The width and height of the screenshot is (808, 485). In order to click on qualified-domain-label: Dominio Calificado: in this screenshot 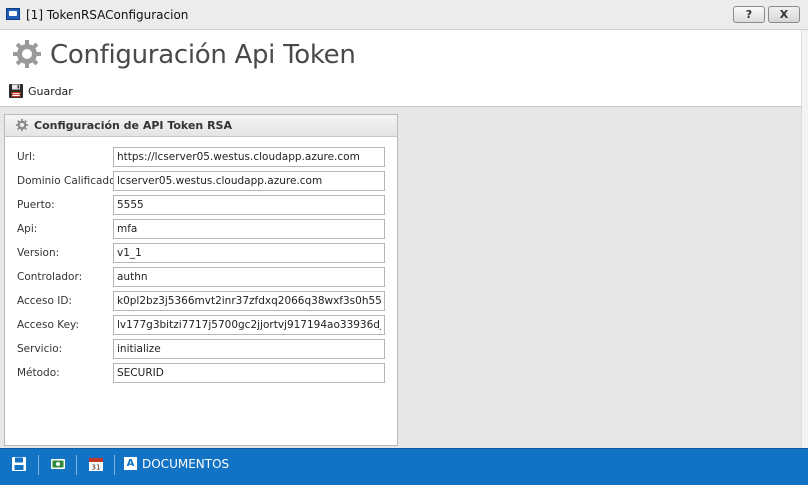, I will do `click(68, 181)`.